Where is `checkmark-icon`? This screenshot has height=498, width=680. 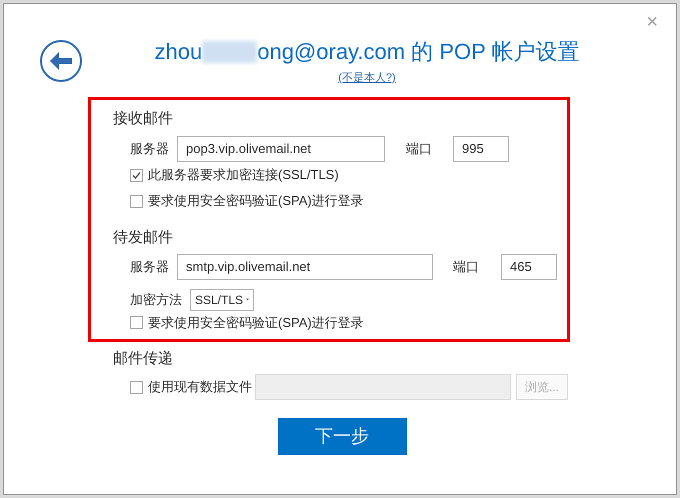
checkmark-icon is located at coordinates (136, 175).